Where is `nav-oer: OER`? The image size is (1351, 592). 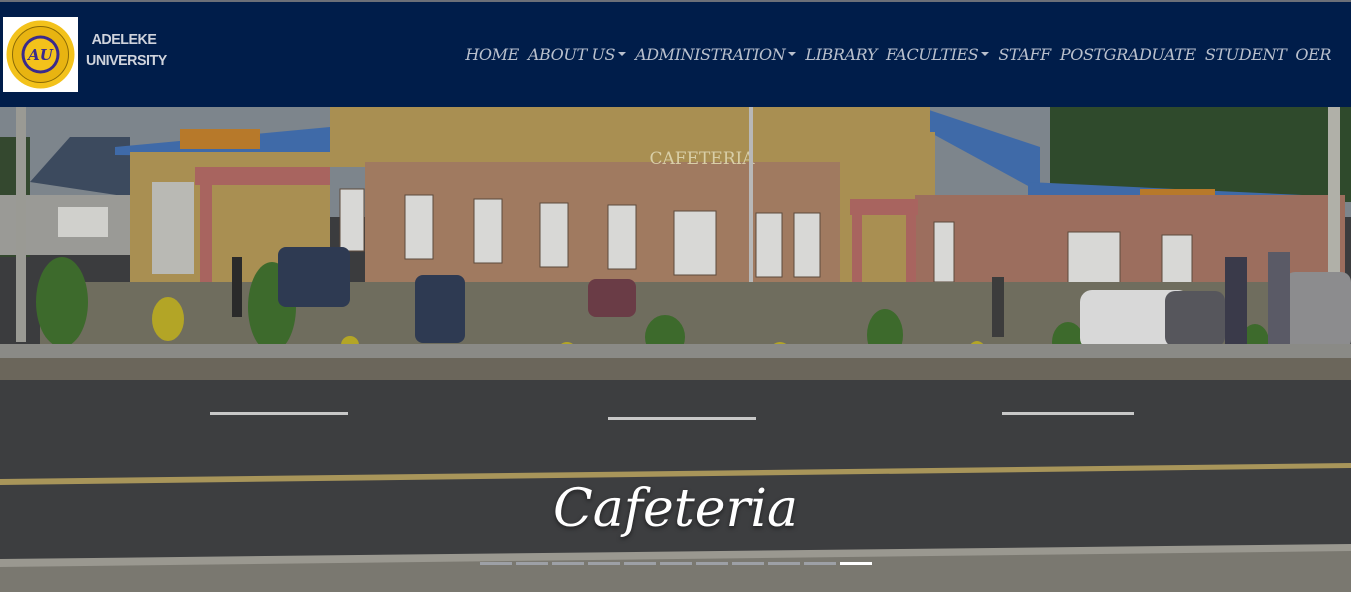
nav-oer: OER is located at coordinates (1313, 54).